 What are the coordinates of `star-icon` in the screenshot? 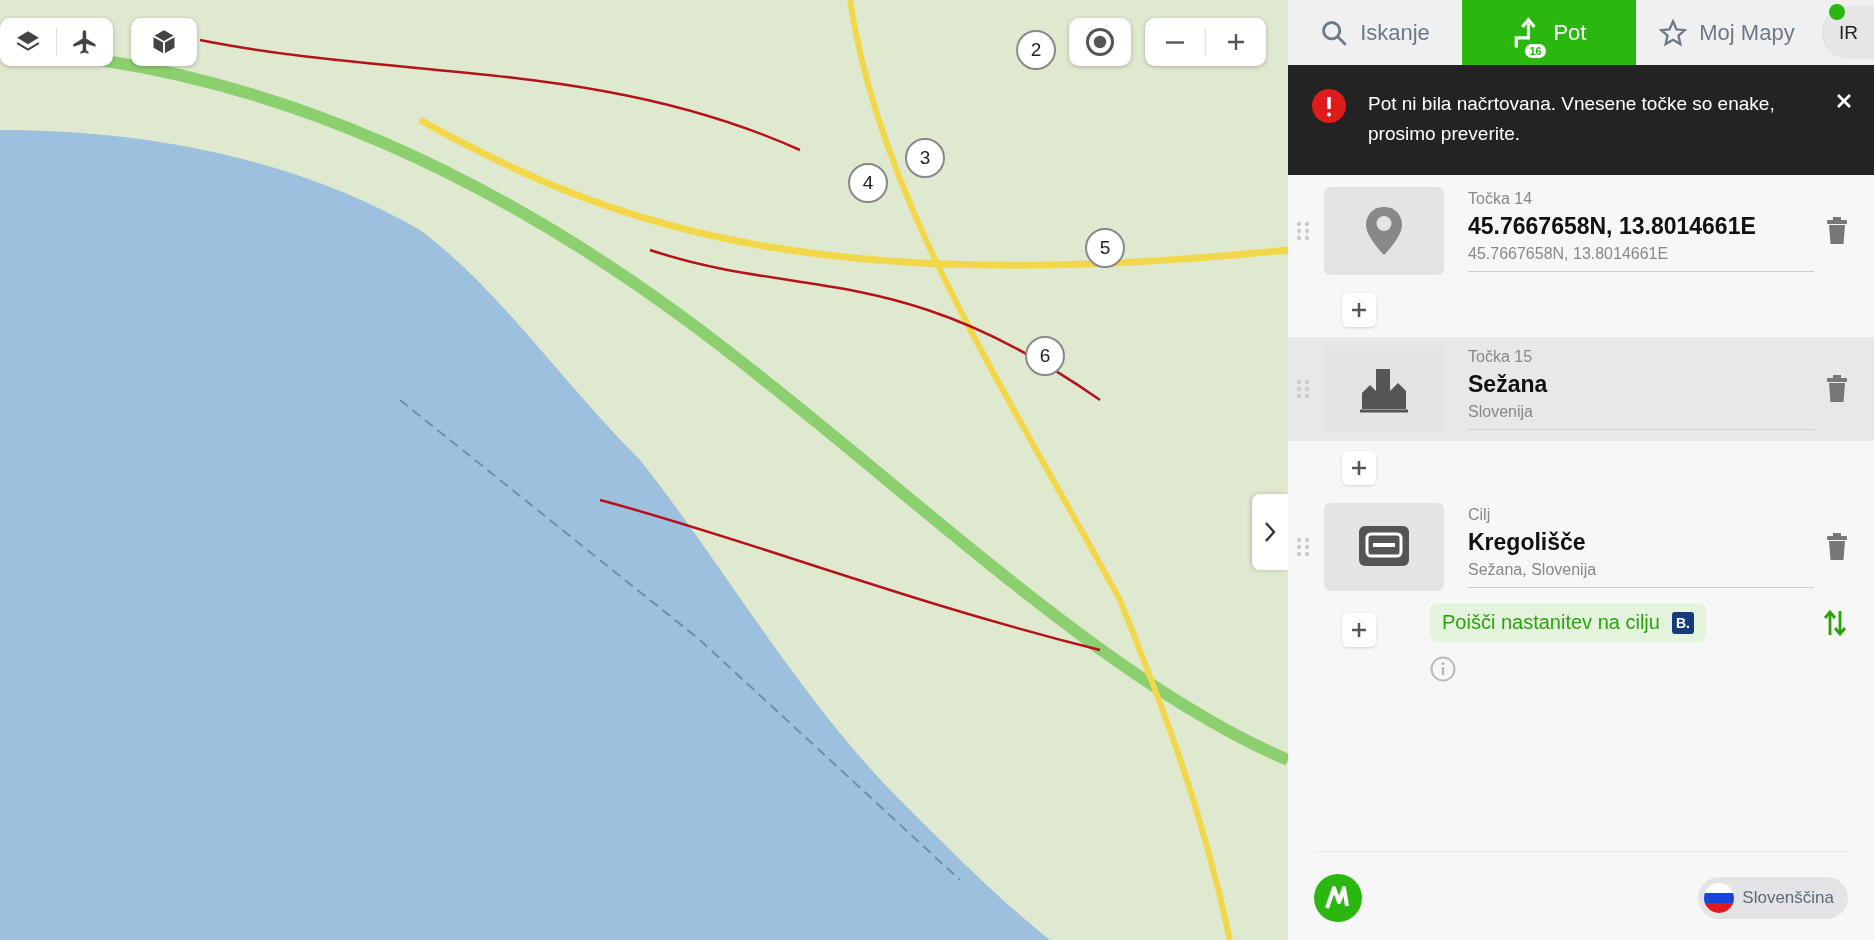 It's located at (1673, 32).